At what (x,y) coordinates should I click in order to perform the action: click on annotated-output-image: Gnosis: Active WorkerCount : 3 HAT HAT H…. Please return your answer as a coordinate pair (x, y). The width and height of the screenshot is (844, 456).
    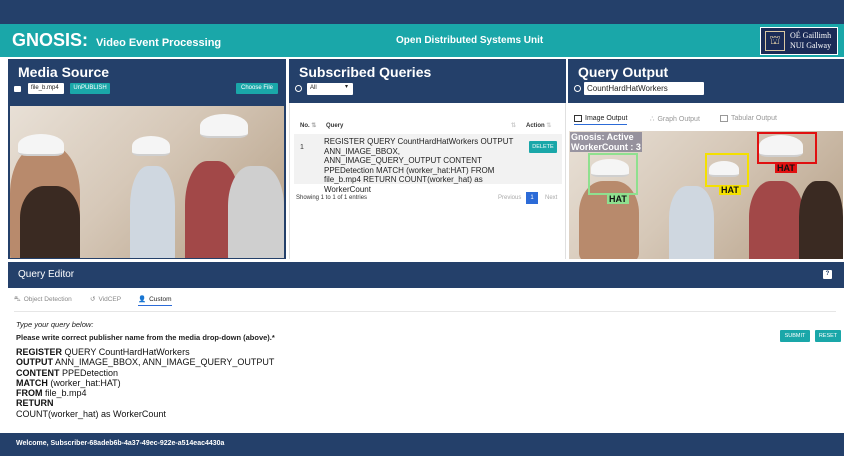
    Looking at the image, I should click on (706, 195).